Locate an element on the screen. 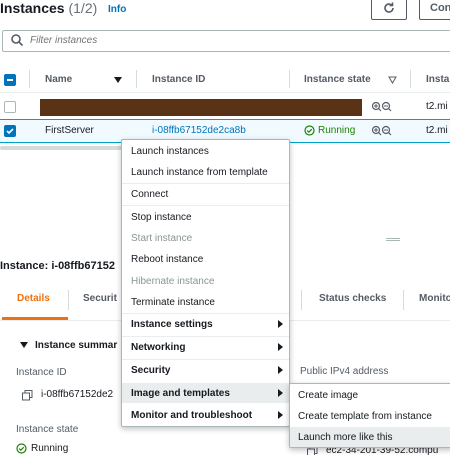  menu-item-security: Security is located at coordinates (205, 370).